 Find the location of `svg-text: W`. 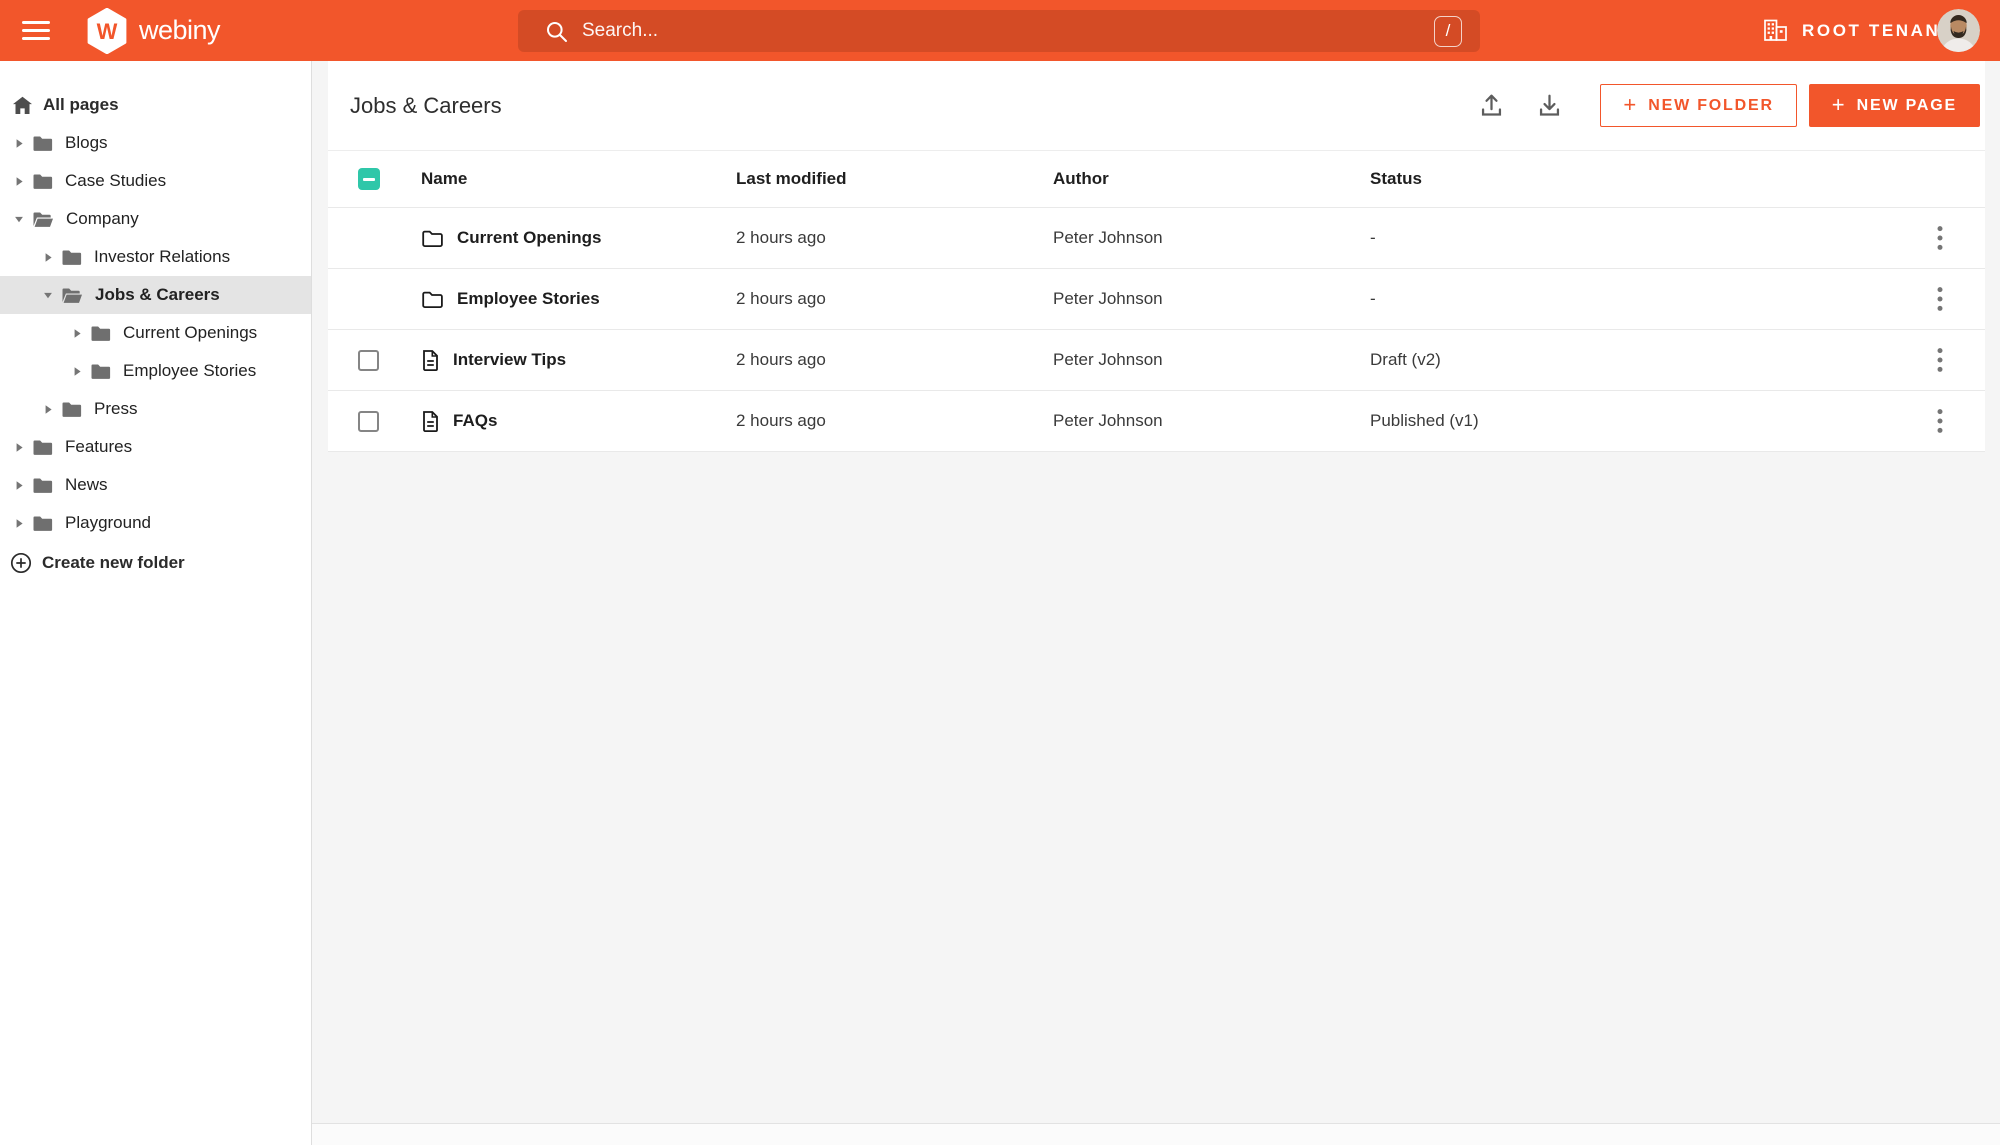

svg-text: W is located at coordinates (107, 30).